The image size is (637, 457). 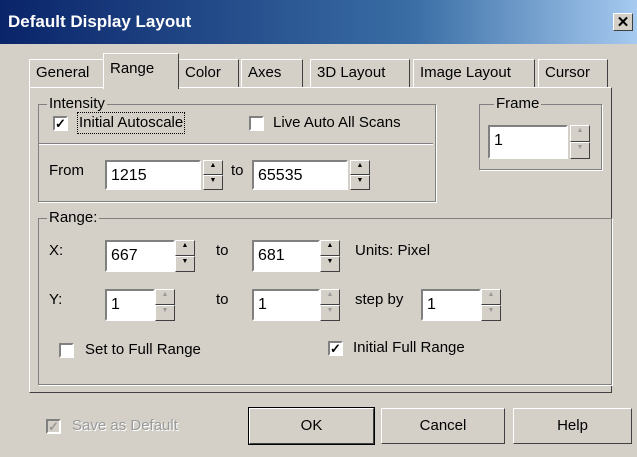 I want to click on save-as-default-checkbox: ✓, so click(x=53, y=426).